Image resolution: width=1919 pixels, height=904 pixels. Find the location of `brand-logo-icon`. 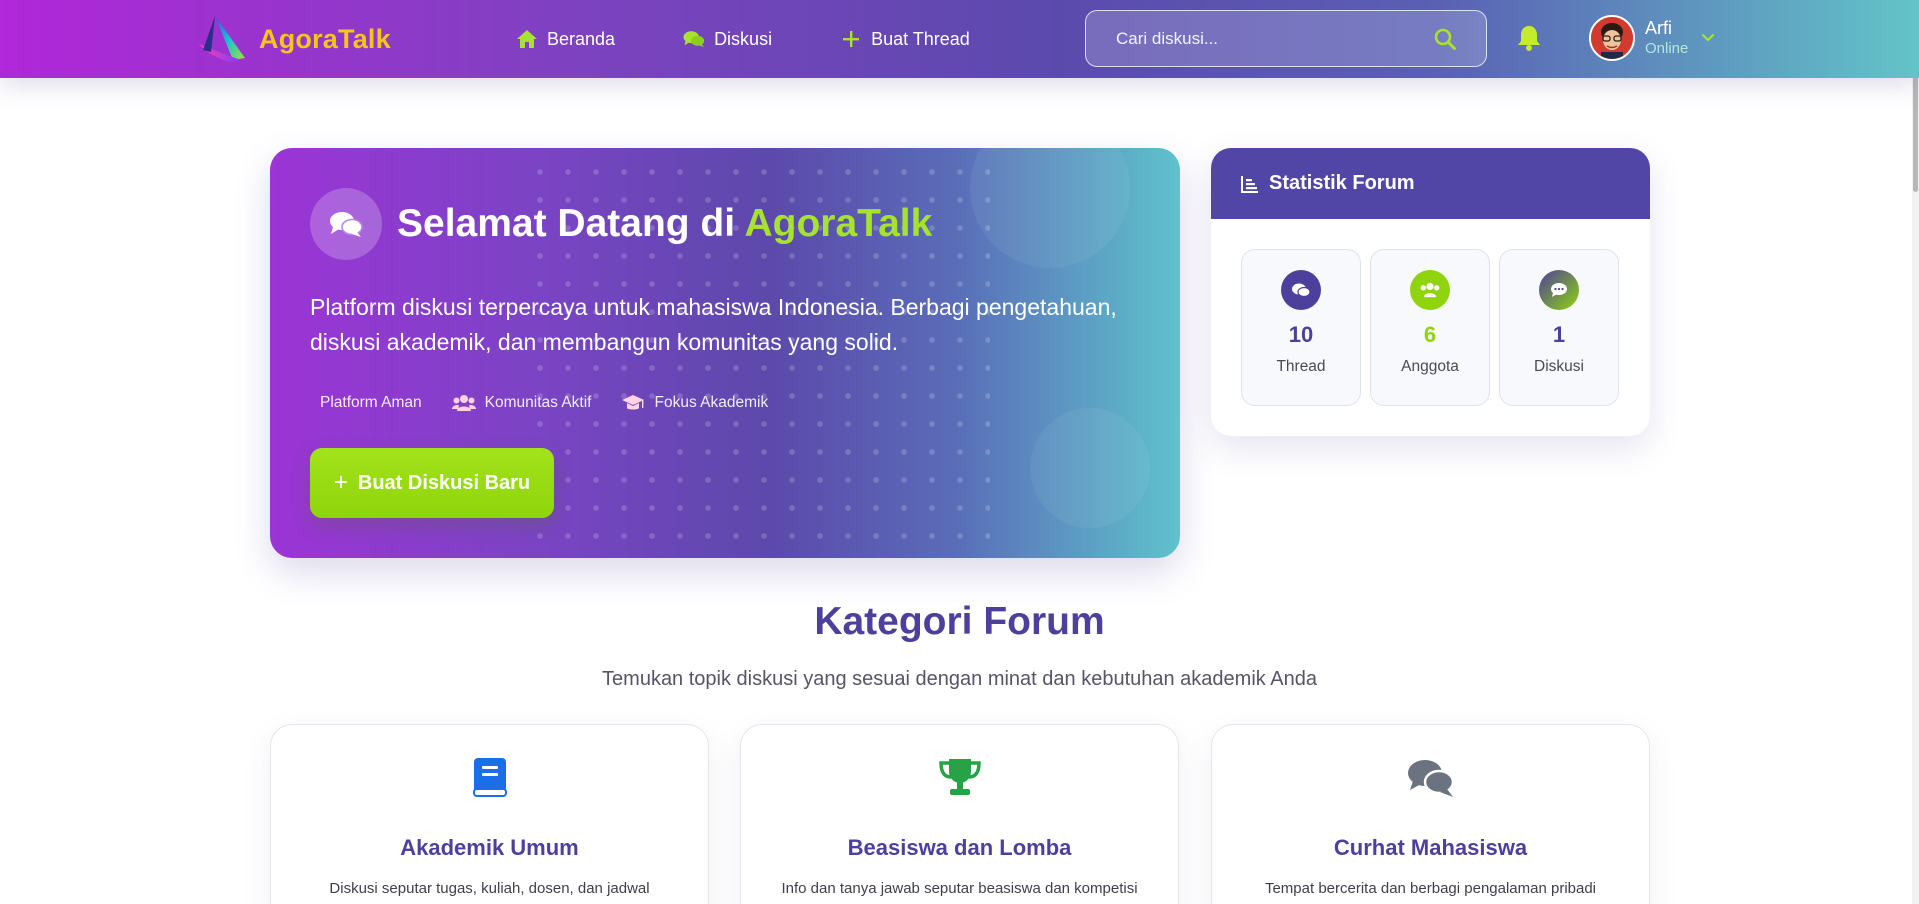

brand-logo-icon is located at coordinates (222, 39).